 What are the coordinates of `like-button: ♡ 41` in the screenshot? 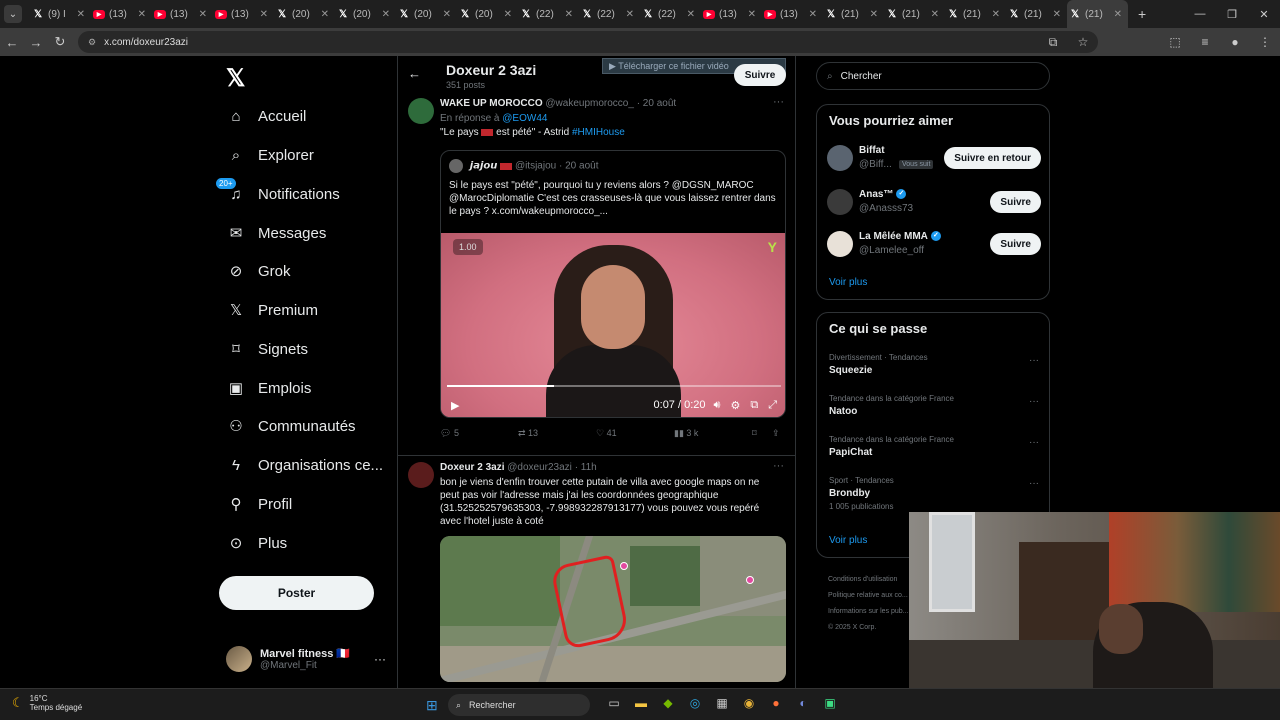 It's located at (606, 433).